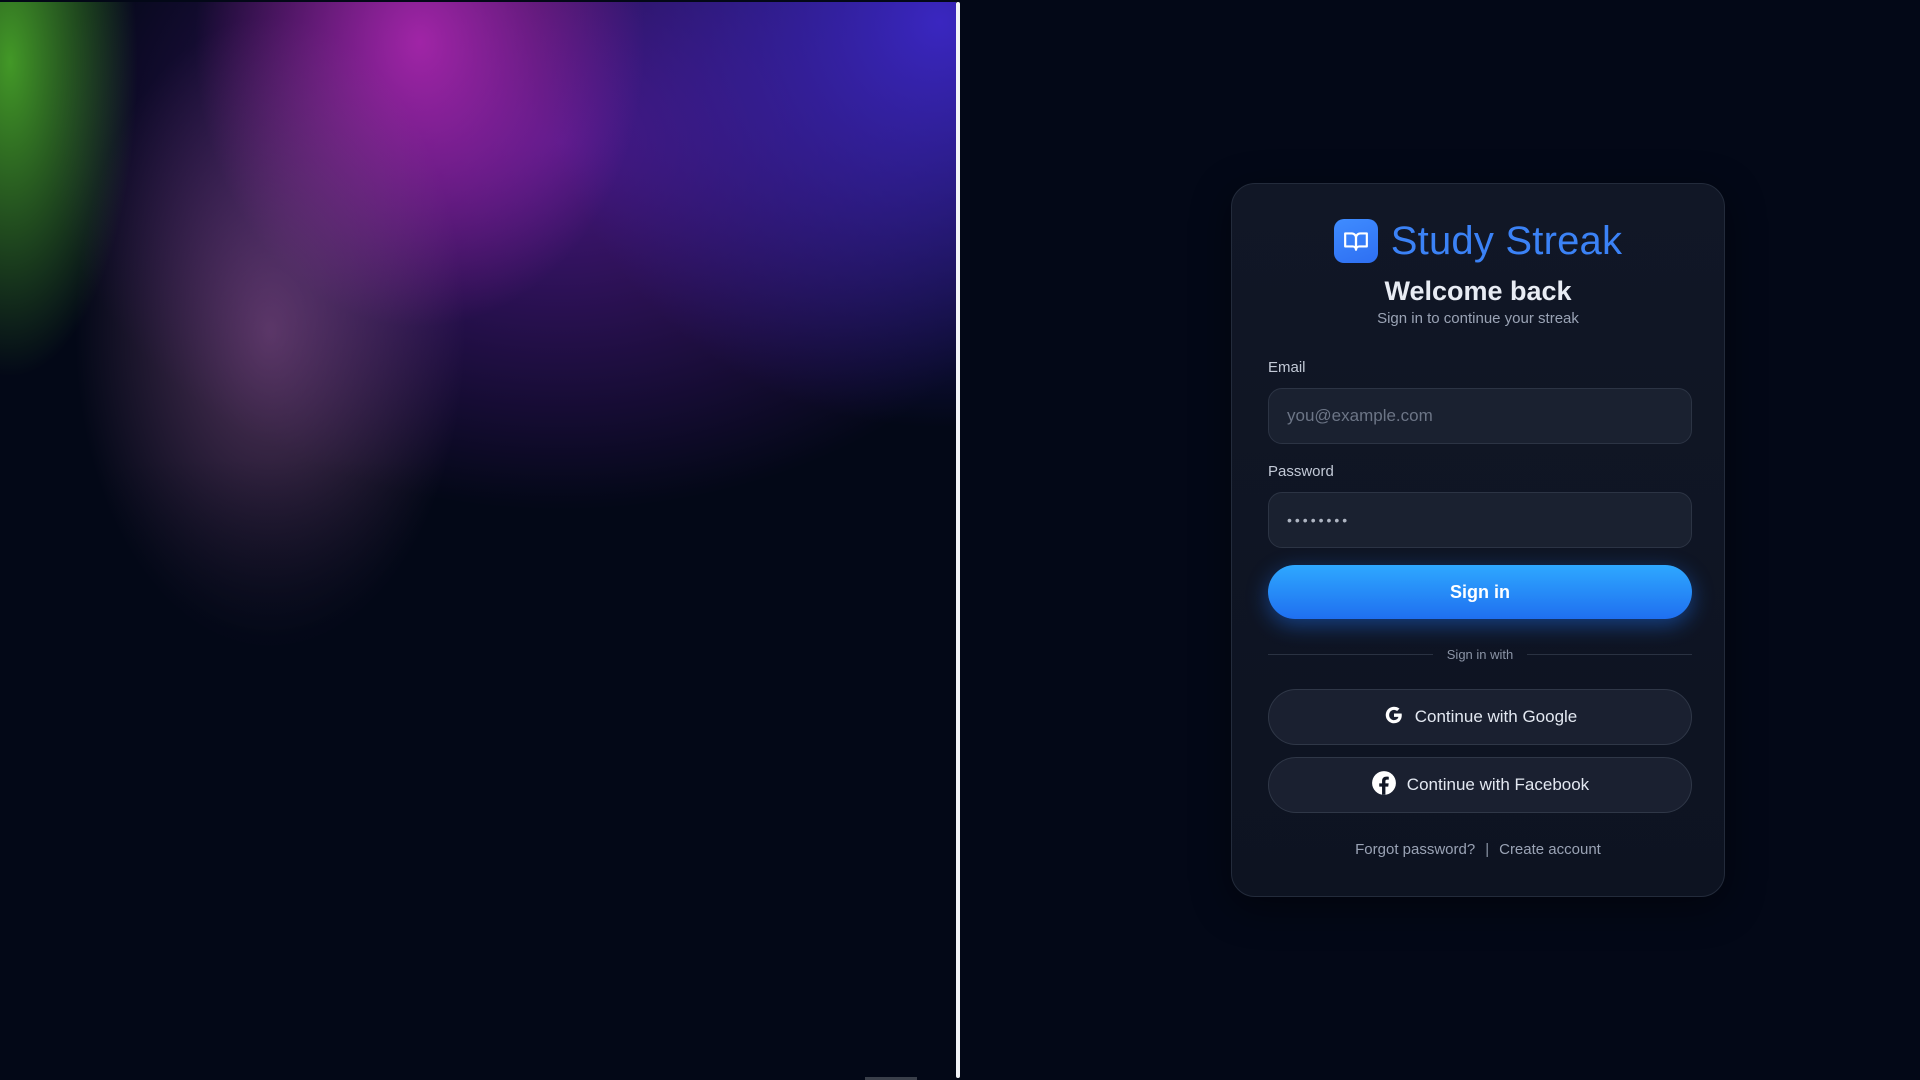 The height and width of the screenshot is (1080, 1920). What do you see at coordinates (1498, 784) in the screenshot?
I see `facebook-button-label: Continue with Facebook` at bounding box center [1498, 784].